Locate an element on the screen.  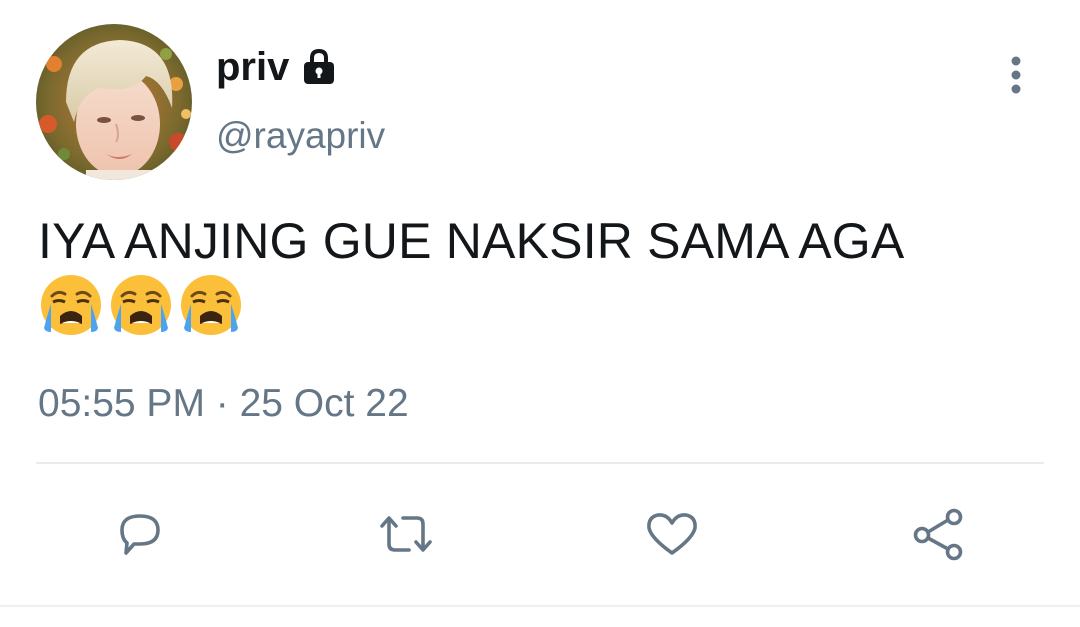
reply-icon is located at coordinates (140, 536).